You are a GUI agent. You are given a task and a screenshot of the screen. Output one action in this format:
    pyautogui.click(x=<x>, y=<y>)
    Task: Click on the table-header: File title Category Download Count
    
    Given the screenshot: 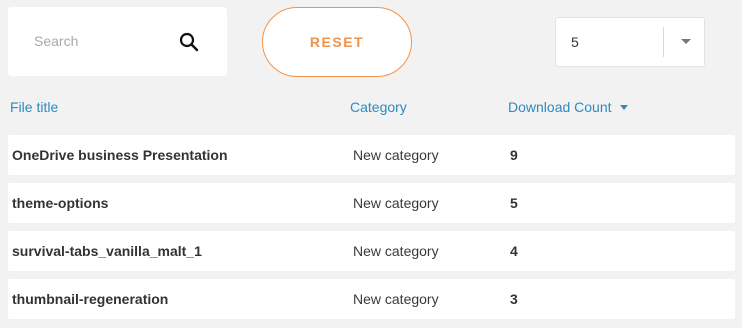 What is the action you would take?
    pyautogui.click(x=371, y=108)
    